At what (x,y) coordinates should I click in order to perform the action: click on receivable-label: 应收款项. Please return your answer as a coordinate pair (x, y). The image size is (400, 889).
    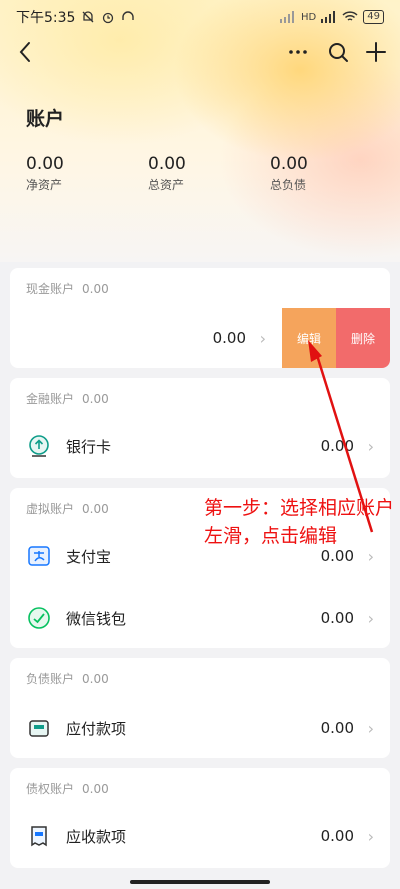
    Looking at the image, I should click on (96, 836).